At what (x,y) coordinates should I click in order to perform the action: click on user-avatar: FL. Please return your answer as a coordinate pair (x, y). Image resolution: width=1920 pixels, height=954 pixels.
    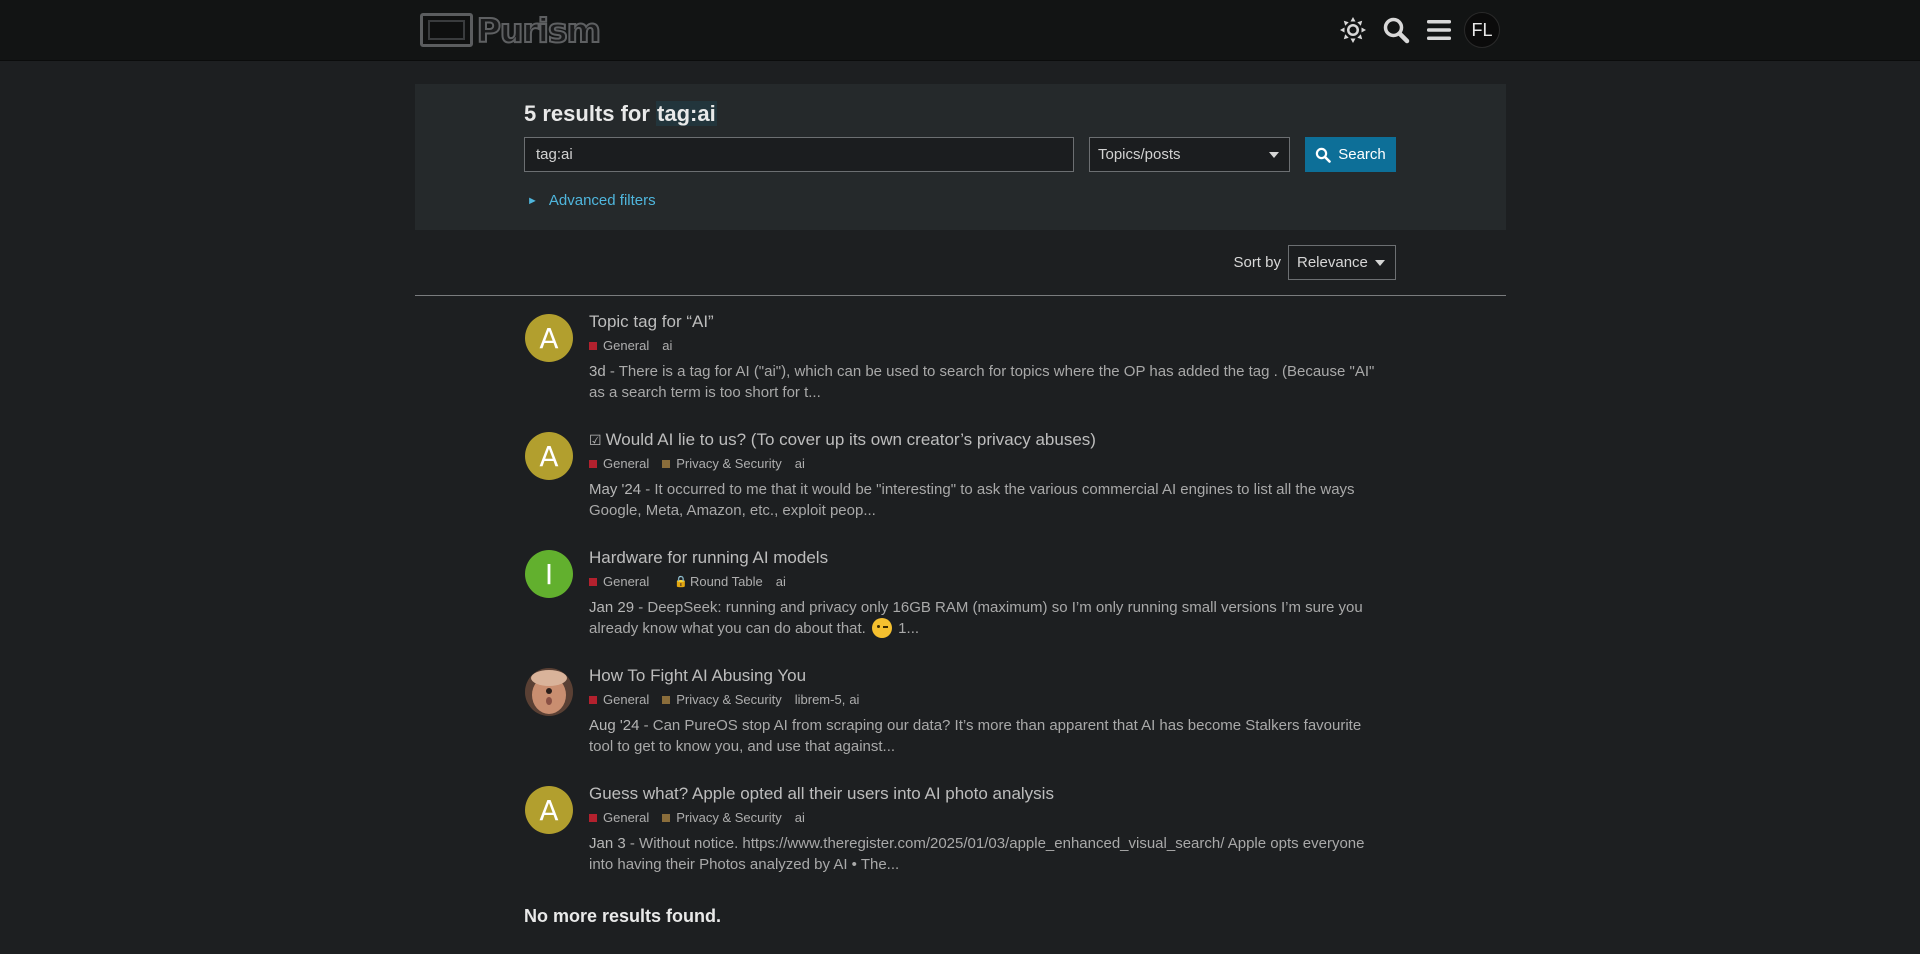
    Looking at the image, I should click on (1482, 30).